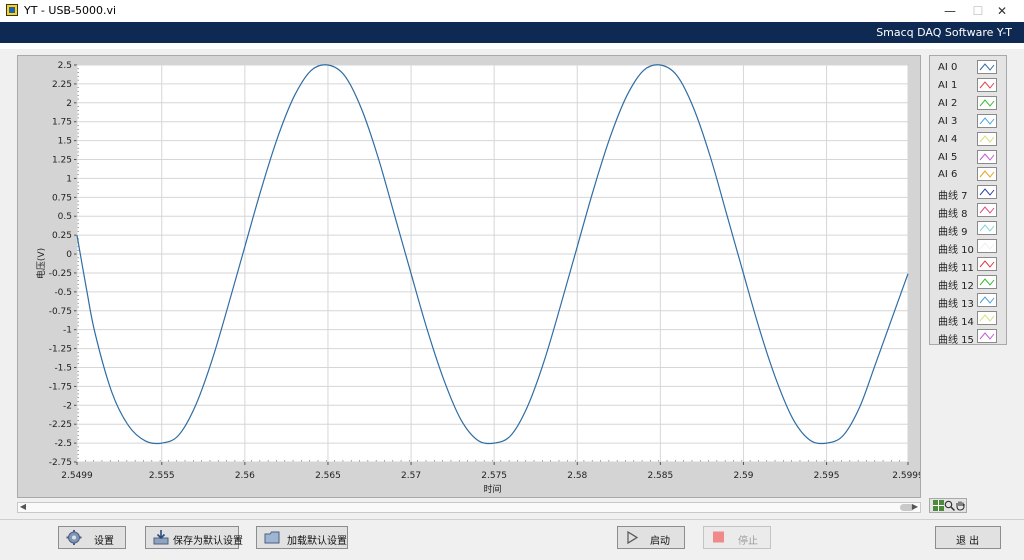  Describe the element at coordinates (494, 476) in the screenshot. I see `x-tick-label: 2.575` at that location.